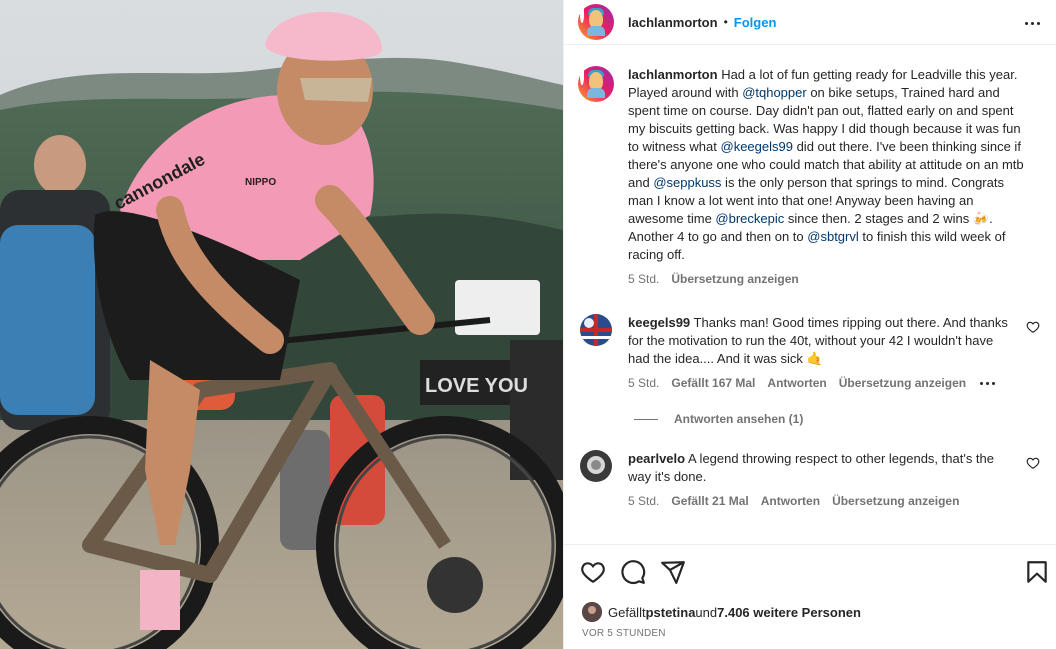 Image resolution: width=1056 pixels, height=649 pixels. What do you see at coordinates (757, 146) in the screenshot?
I see `mention-link: @keegels99` at bounding box center [757, 146].